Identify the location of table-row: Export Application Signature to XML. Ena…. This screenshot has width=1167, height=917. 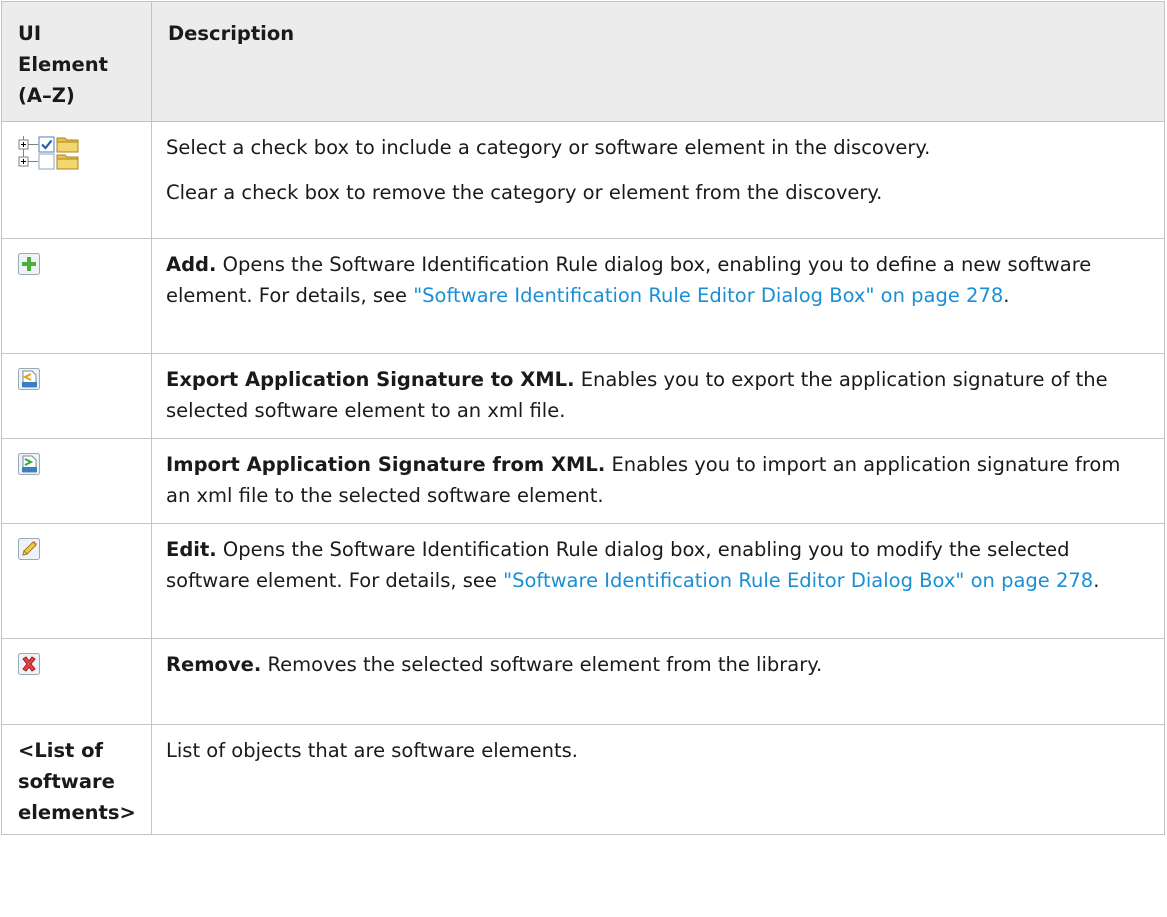
(583, 396).